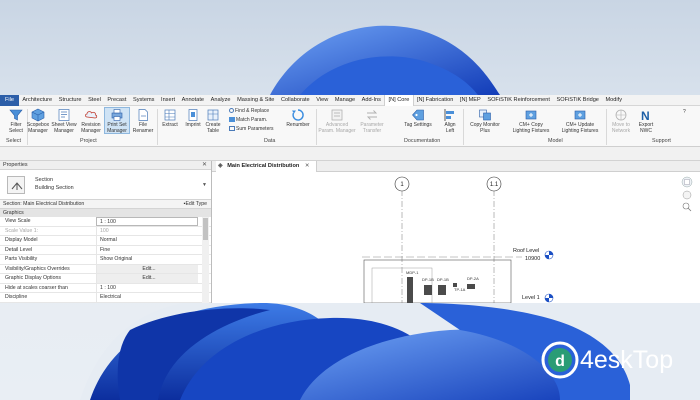  What do you see at coordinates (168, 100) in the screenshot?
I see `ribbon-tab-insert: Insert` at bounding box center [168, 100].